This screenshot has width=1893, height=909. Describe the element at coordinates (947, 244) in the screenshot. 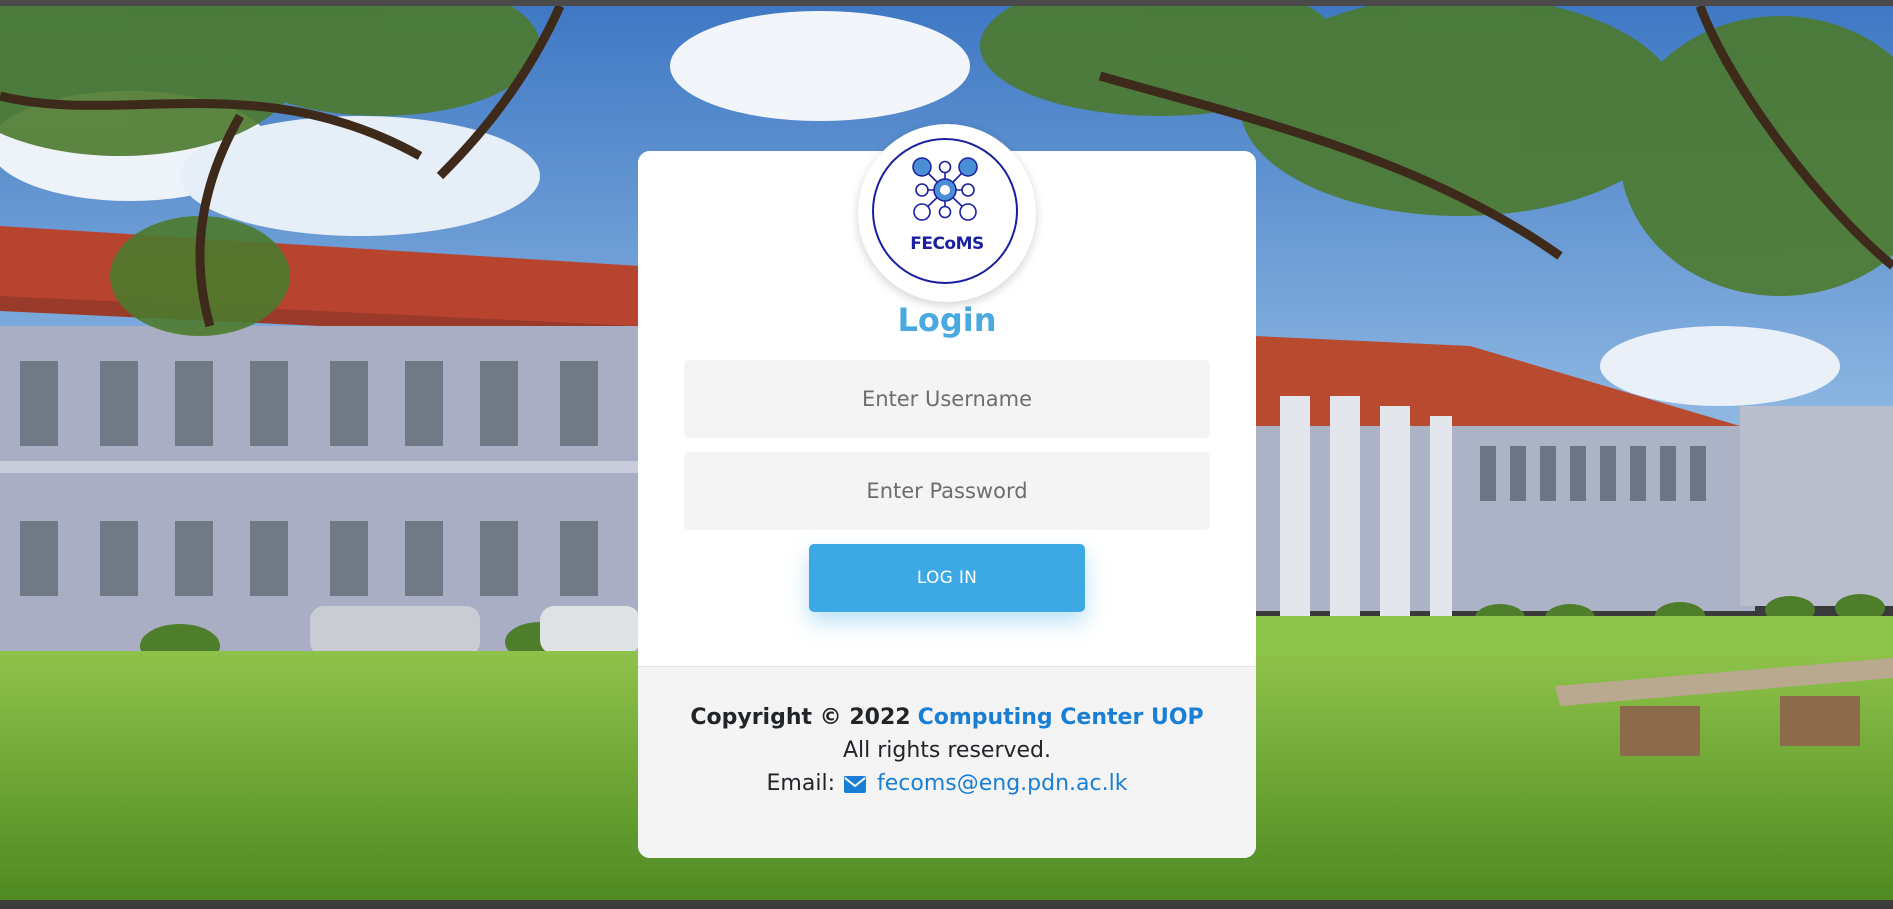

I see `logo-text: FECoMS` at that location.